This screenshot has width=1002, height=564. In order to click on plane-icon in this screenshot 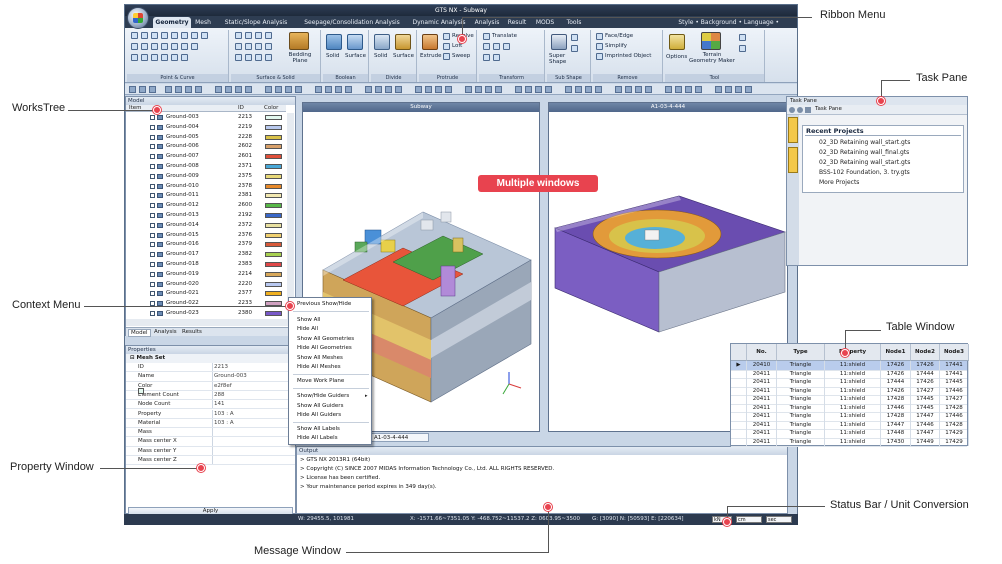, I will do `click(238, 46)`.